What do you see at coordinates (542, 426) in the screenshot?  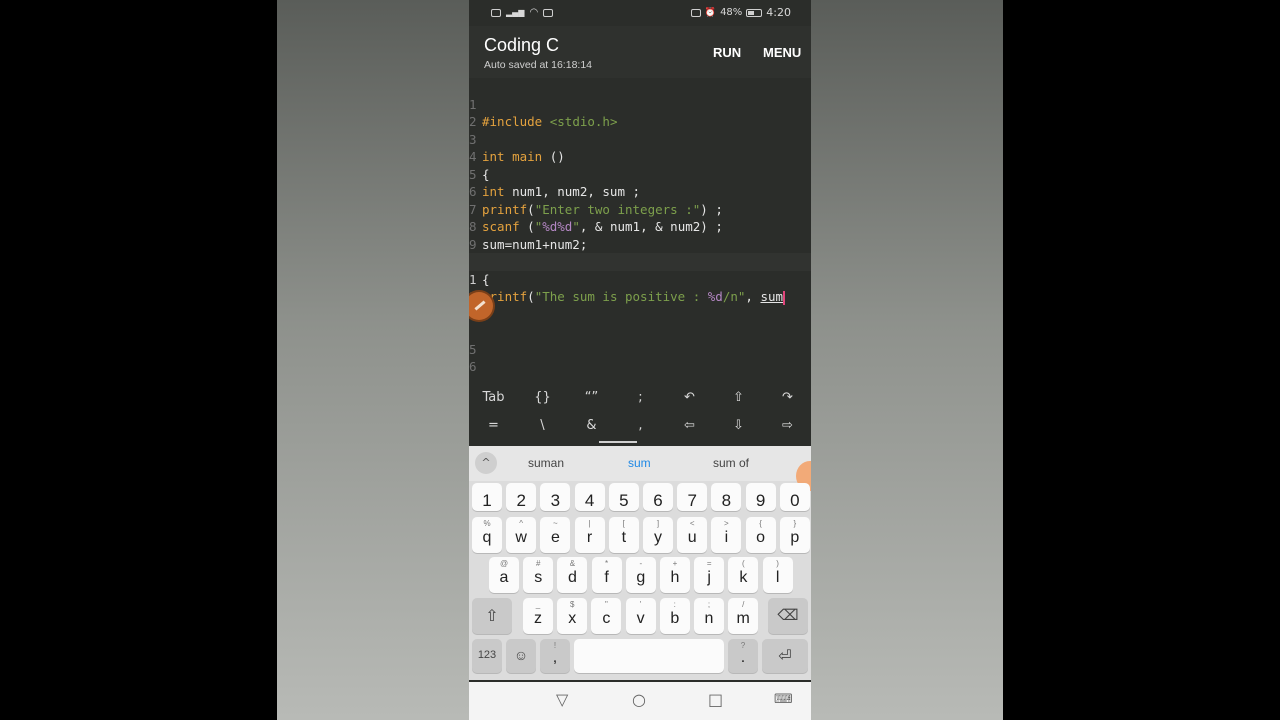 I see `sym-backslash: \` at bounding box center [542, 426].